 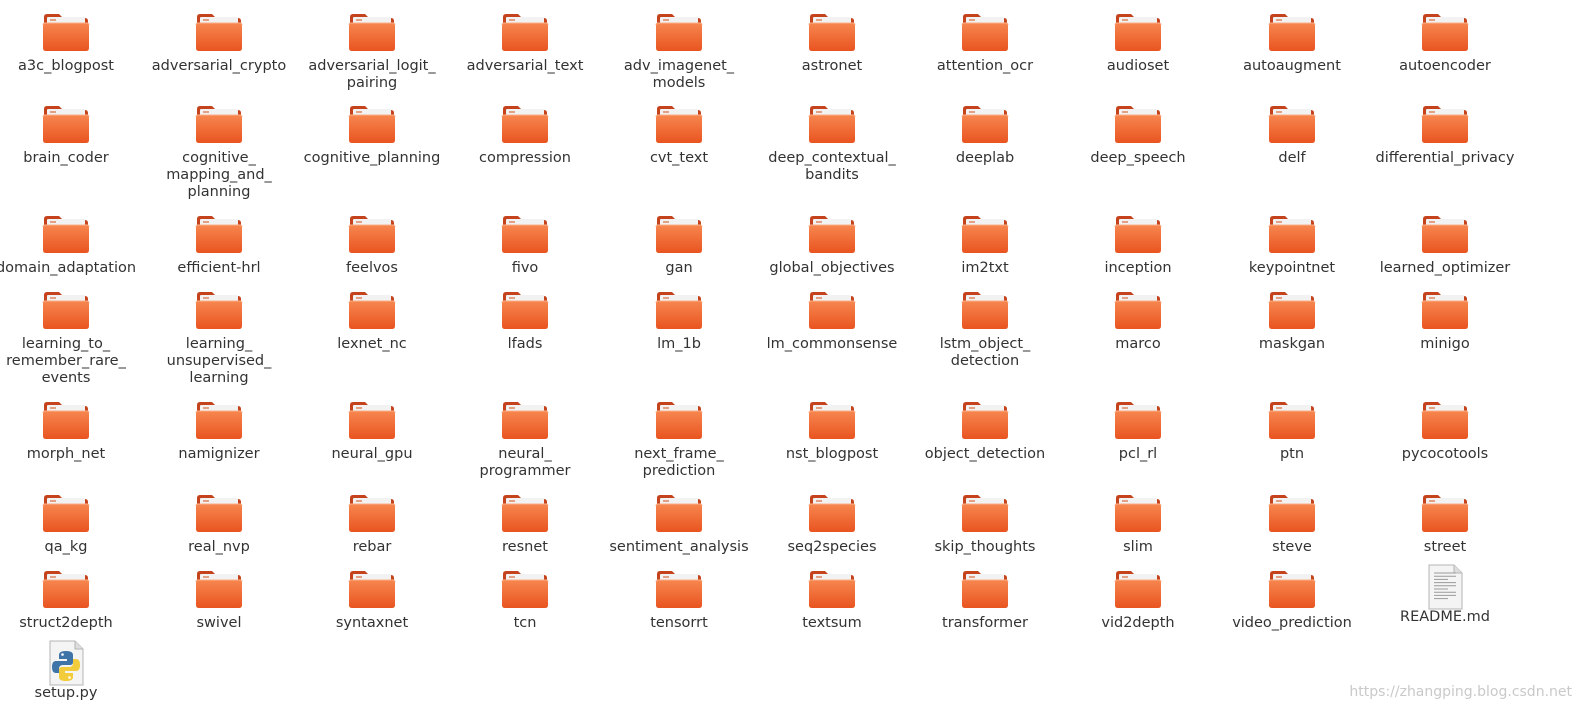 What do you see at coordinates (1445, 586) in the screenshot?
I see `text-file-icon` at bounding box center [1445, 586].